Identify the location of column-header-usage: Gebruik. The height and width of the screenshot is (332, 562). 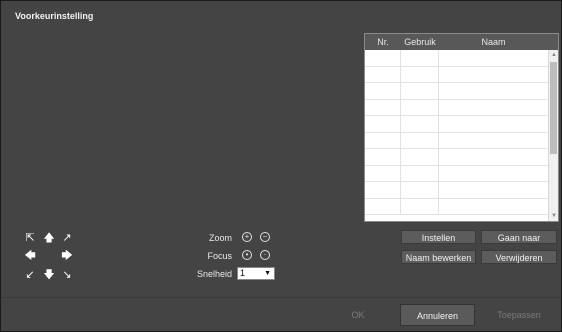
(420, 42).